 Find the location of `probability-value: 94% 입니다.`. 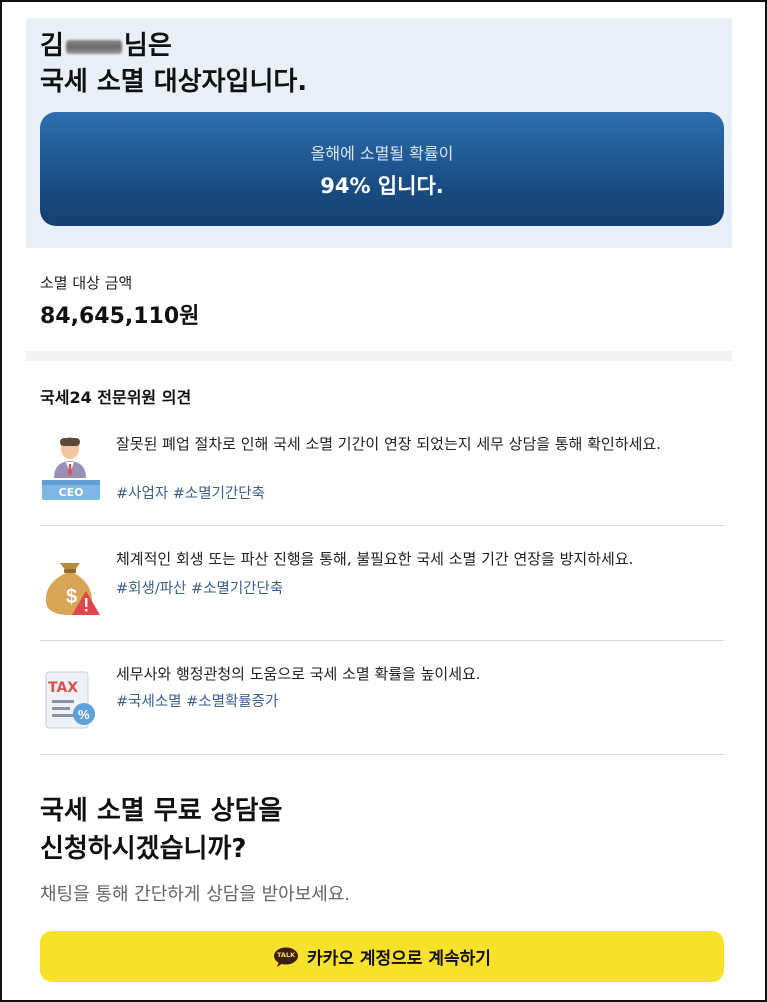

probability-value: 94% 입니다. is located at coordinates (382, 186).